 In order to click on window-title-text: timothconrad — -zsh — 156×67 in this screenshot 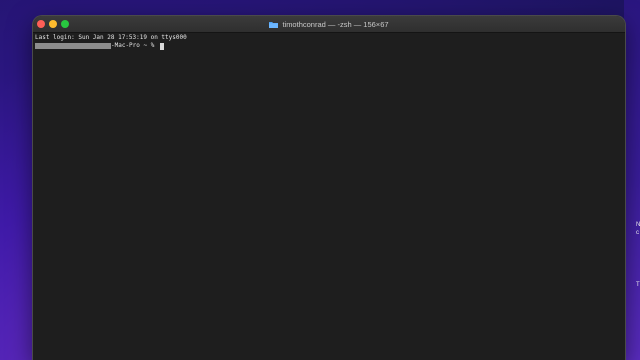, I will do `click(335, 24)`.